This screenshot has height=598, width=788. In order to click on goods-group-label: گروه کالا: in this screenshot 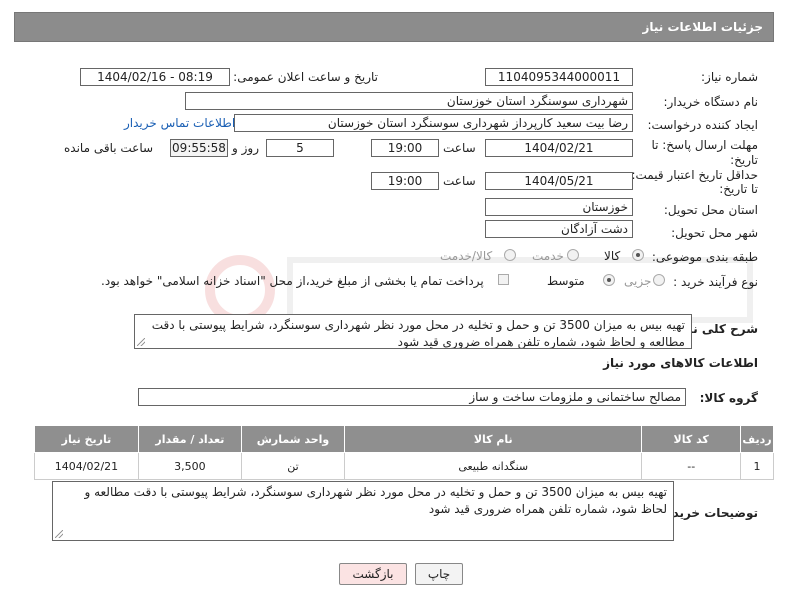, I will do `click(728, 398)`.